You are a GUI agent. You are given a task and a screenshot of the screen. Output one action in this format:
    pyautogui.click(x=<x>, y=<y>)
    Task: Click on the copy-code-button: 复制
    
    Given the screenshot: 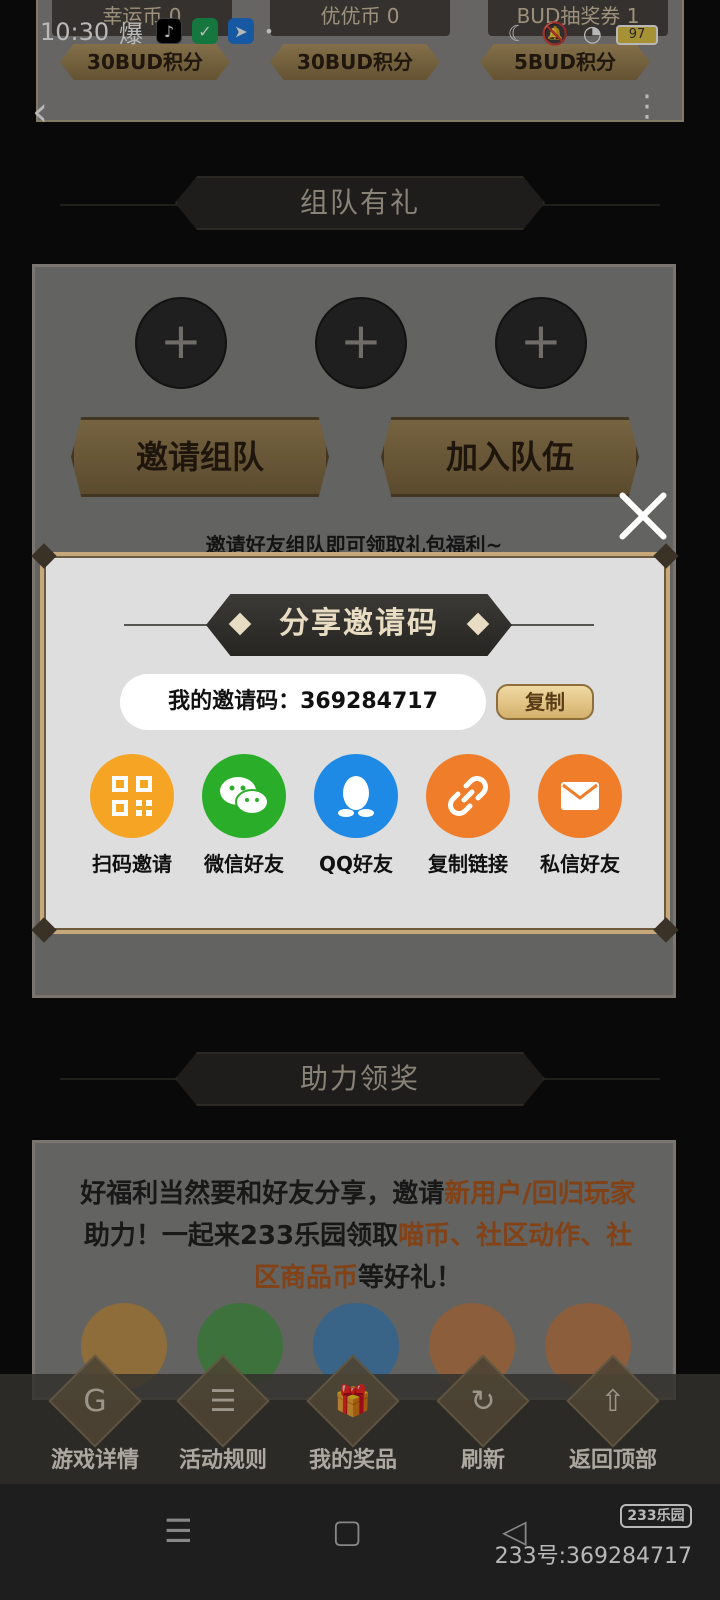 What is the action you would take?
    pyautogui.click(x=545, y=702)
    